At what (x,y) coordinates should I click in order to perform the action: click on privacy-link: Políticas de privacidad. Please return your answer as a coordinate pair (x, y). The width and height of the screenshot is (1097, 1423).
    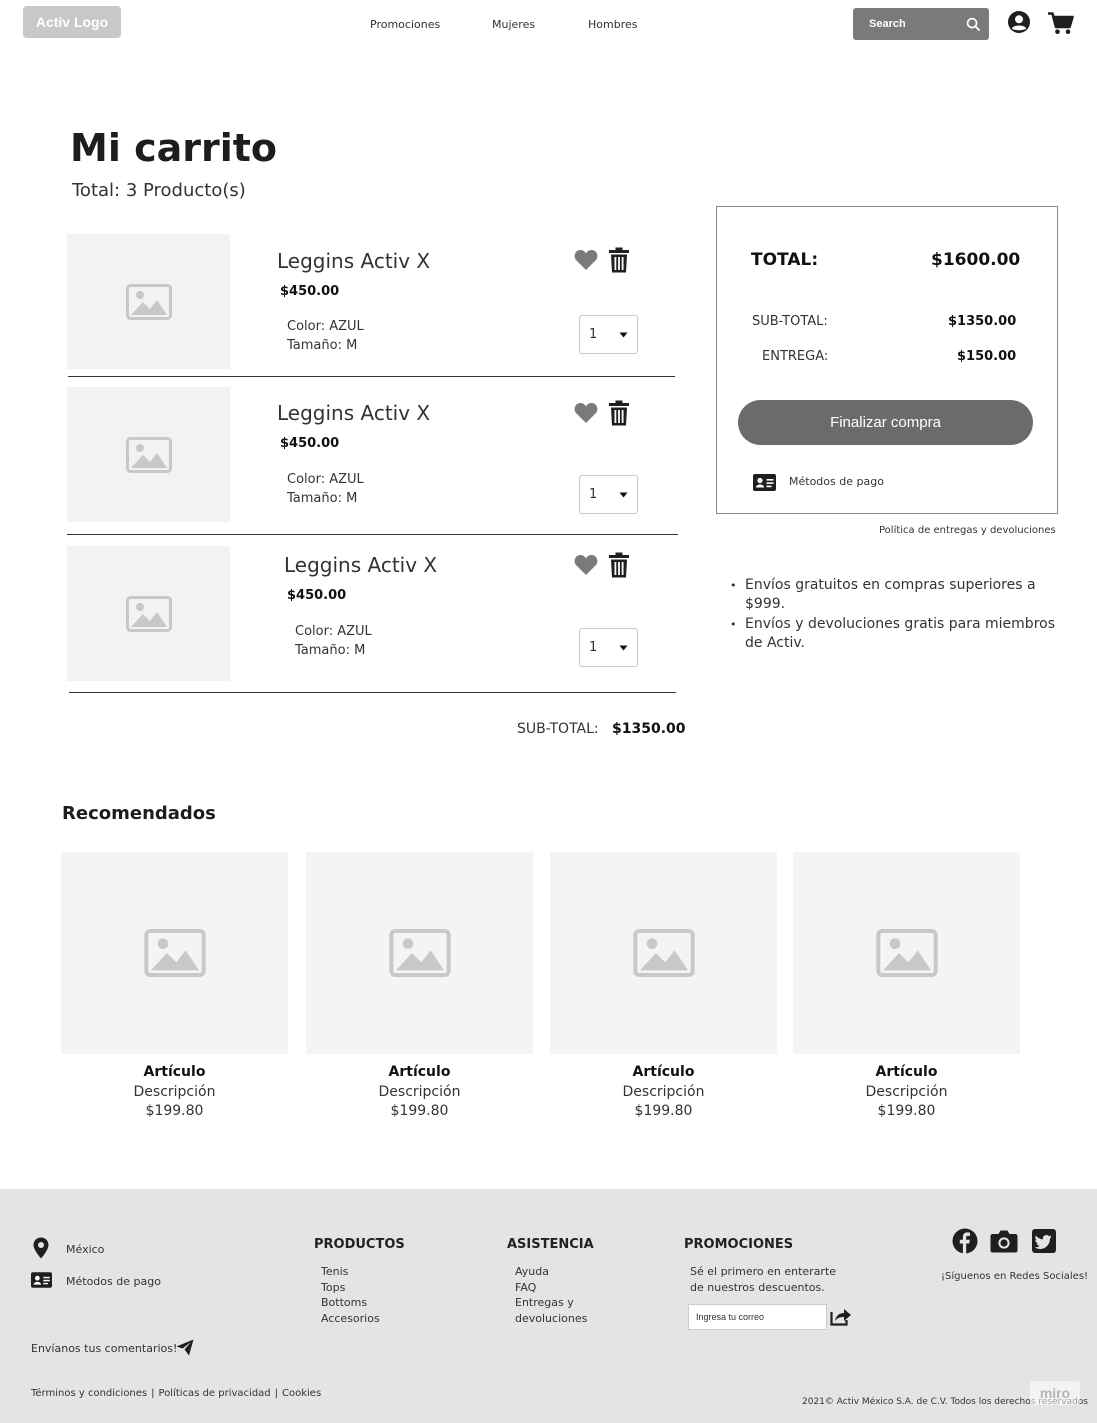
    Looking at the image, I should click on (215, 1393).